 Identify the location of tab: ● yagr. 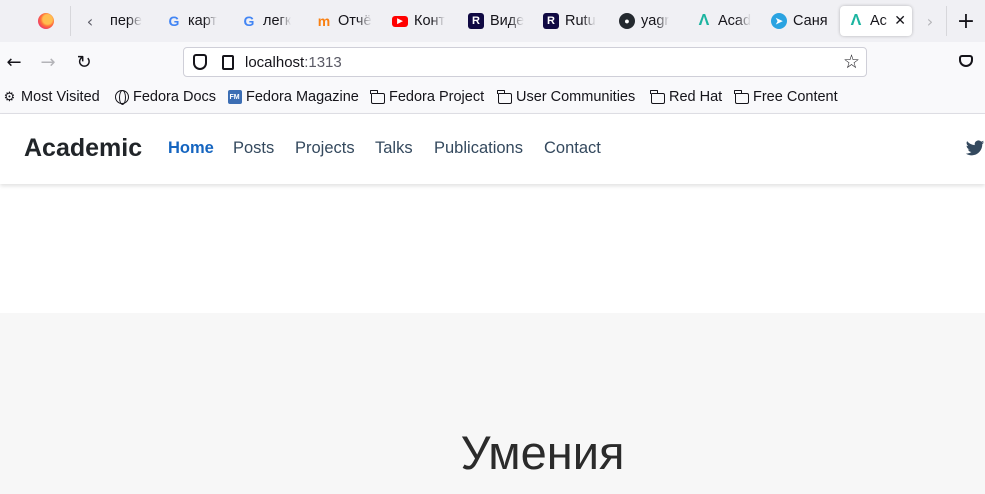
(647, 21).